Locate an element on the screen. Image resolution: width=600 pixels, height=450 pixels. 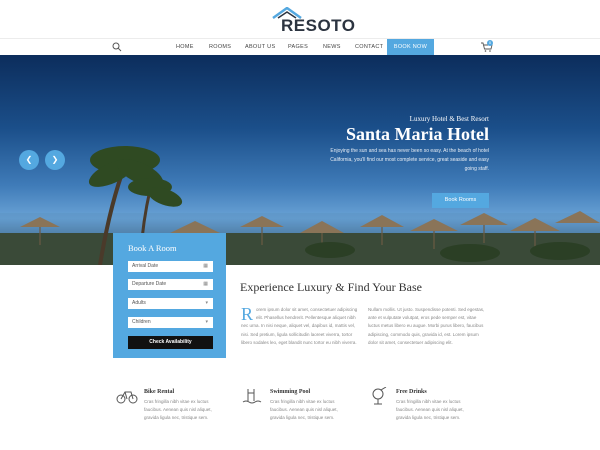
nav-rooms: ROOMS is located at coordinates (220, 47).